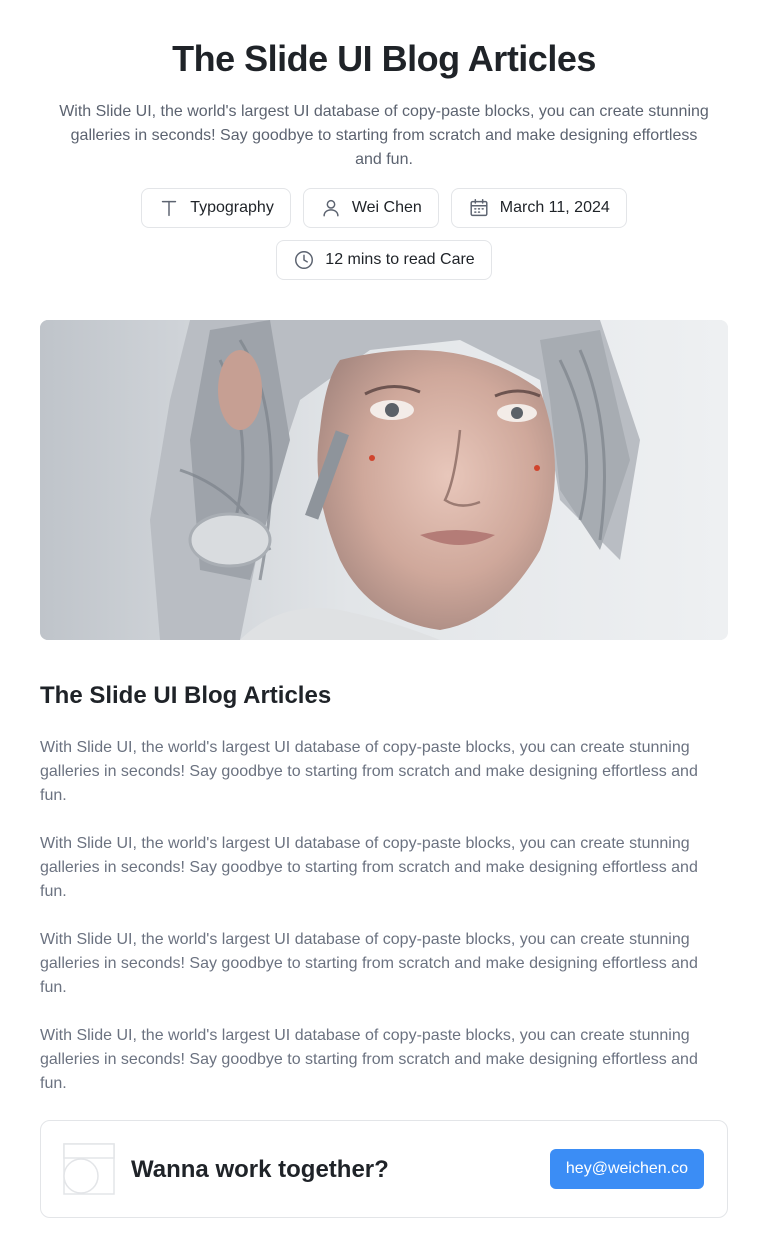  Describe the element at coordinates (400, 259) in the screenshot. I see `read-time-chip-label: 12 mins to read Care` at that location.